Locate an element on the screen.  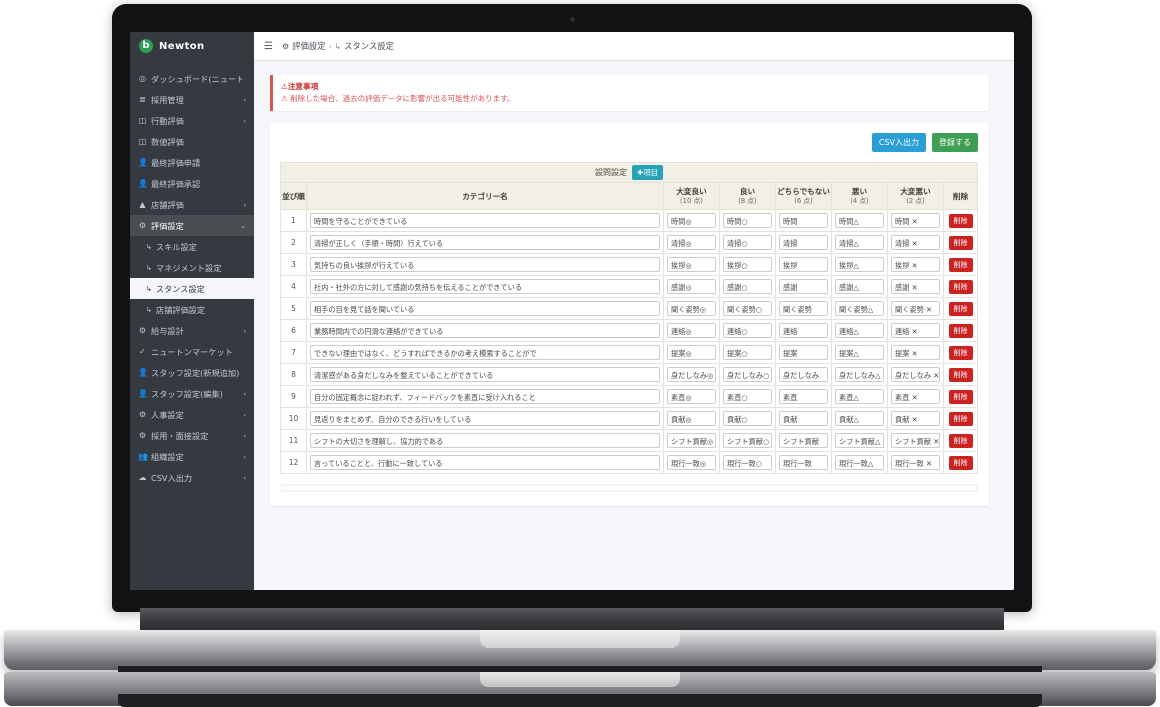
category-name-input: 社内・社外の方に対して感謝の気持ちを伝えることができている is located at coordinates (485, 287).